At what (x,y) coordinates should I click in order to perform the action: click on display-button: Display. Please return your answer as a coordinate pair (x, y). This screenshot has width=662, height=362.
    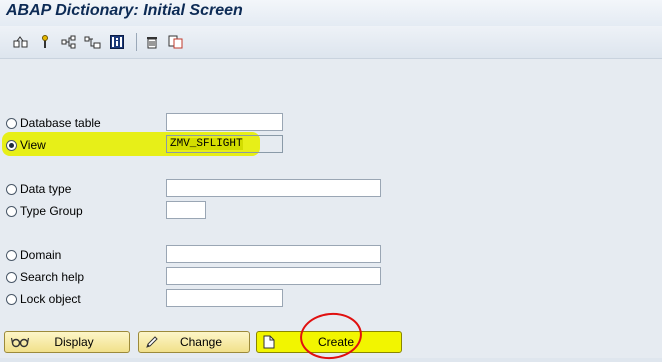
    Looking at the image, I should click on (67, 342).